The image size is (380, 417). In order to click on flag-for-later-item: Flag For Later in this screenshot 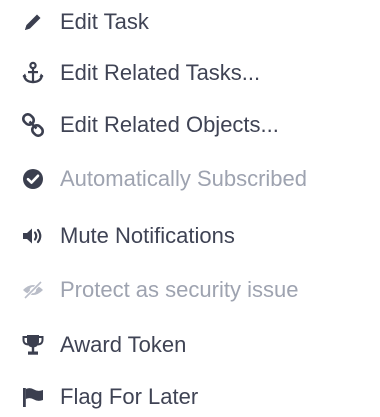, I will do `click(190, 397)`.